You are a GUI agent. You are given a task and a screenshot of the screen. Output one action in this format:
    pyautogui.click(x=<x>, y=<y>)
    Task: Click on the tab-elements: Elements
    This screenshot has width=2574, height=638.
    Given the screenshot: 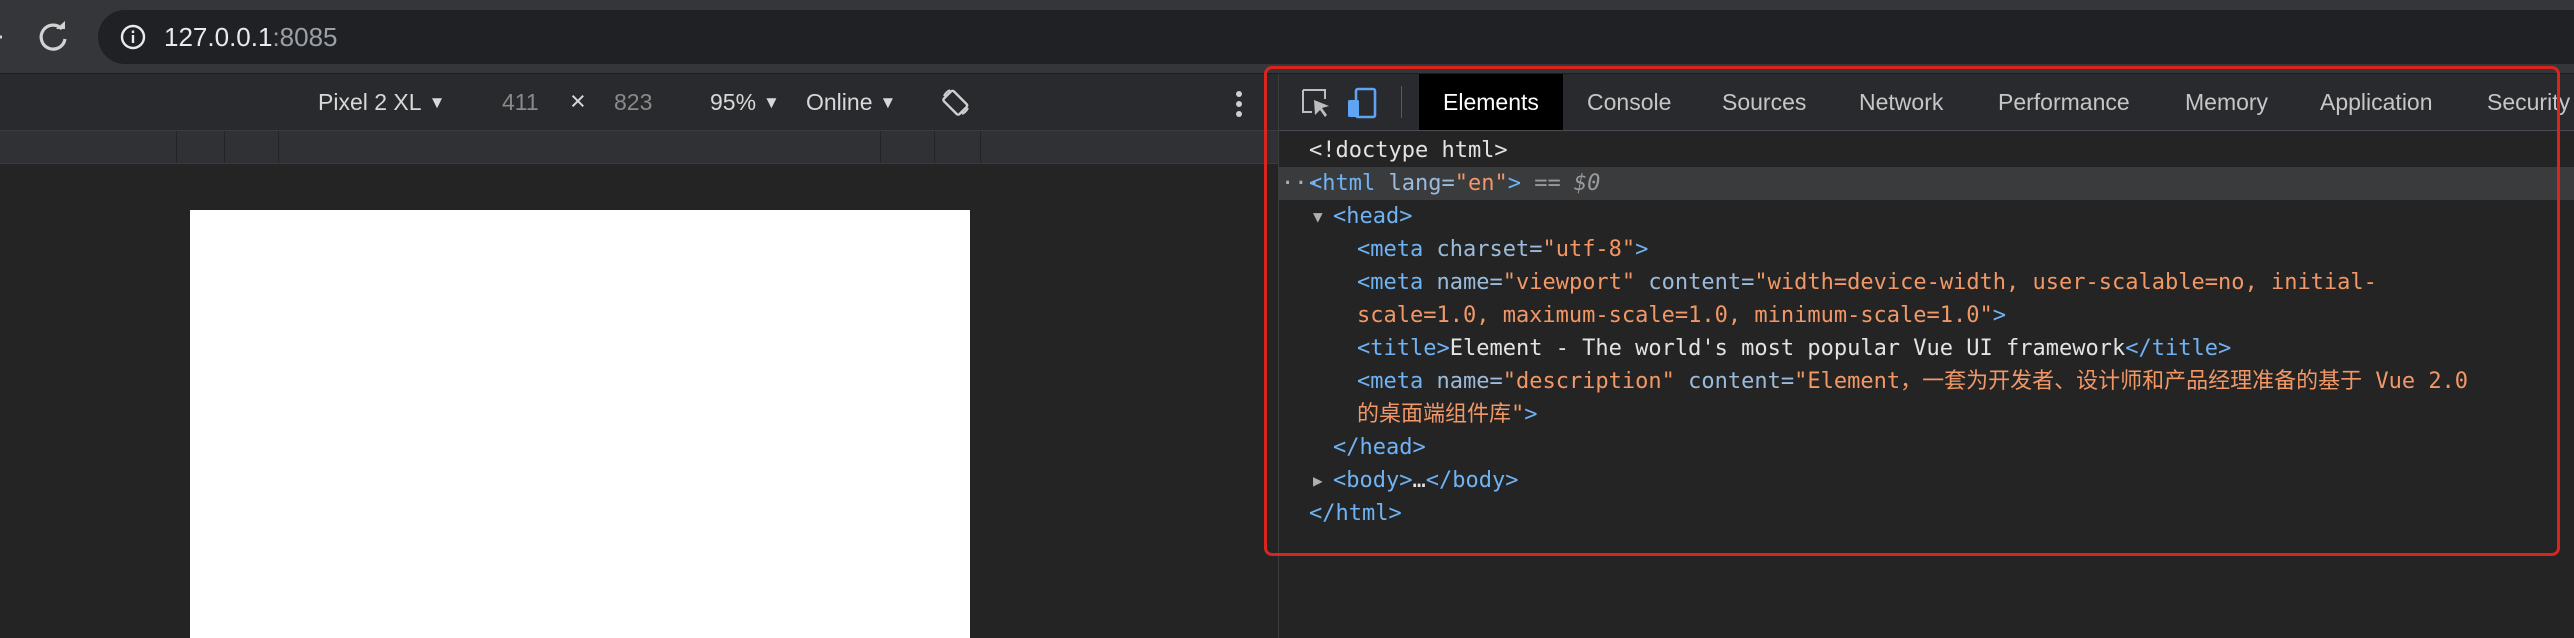 What is the action you would take?
    pyautogui.click(x=1491, y=102)
    